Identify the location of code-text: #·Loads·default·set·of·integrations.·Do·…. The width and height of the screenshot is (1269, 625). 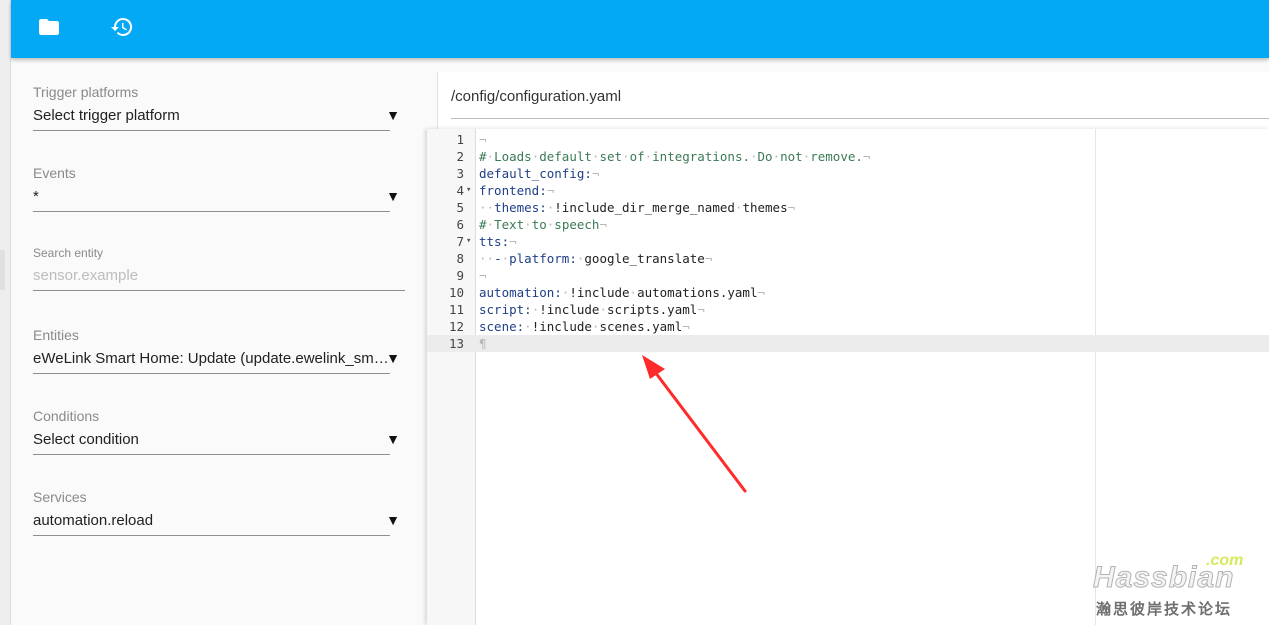
(675, 156).